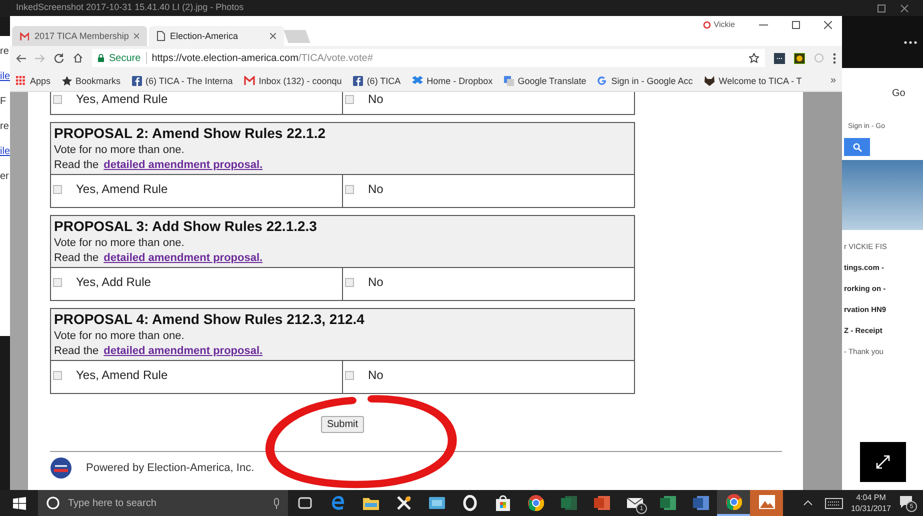 The image size is (923, 516). Describe the element at coordinates (166, 503) in the screenshot. I see `search-field: Type here to search` at that location.